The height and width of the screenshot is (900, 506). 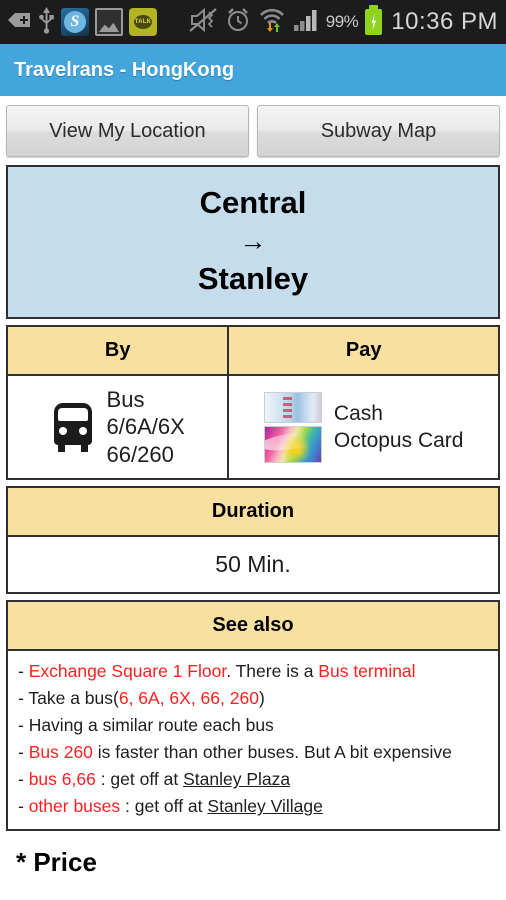 What do you see at coordinates (306, 22) in the screenshot?
I see `signal-bars-icon` at bounding box center [306, 22].